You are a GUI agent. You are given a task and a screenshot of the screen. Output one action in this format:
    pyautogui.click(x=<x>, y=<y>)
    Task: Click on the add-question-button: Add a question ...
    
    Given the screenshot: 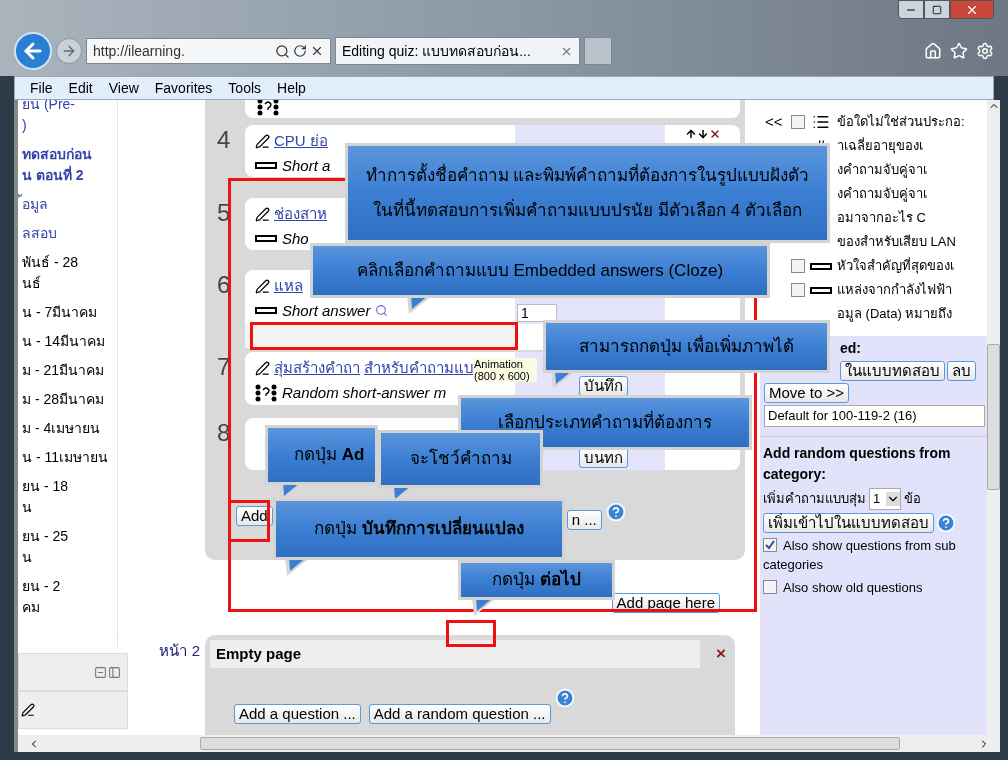 What is the action you would take?
    pyautogui.click(x=297, y=714)
    